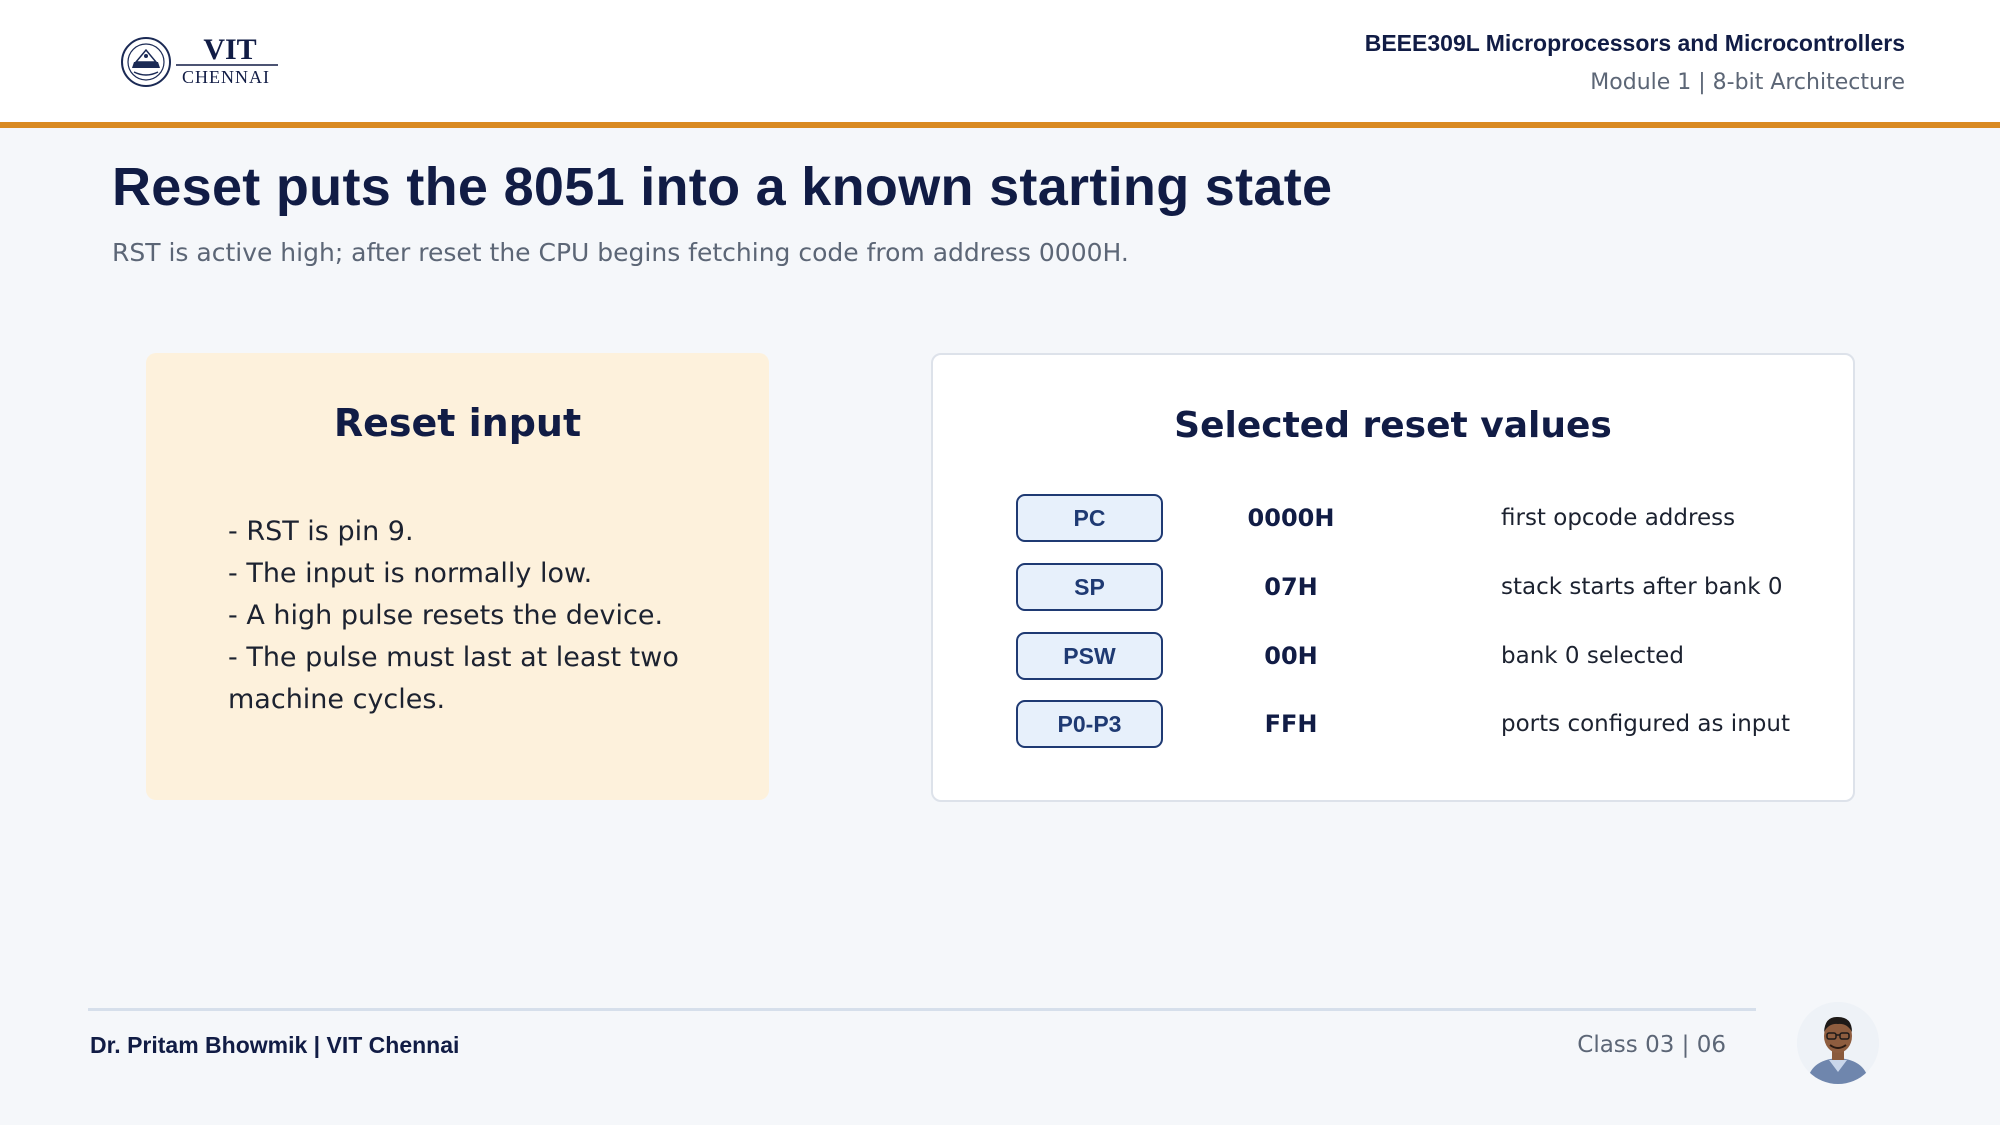 The width and height of the screenshot is (2000, 1125). What do you see at coordinates (1291, 656) in the screenshot?
I see `register-value: 00H` at bounding box center [1291, 656].